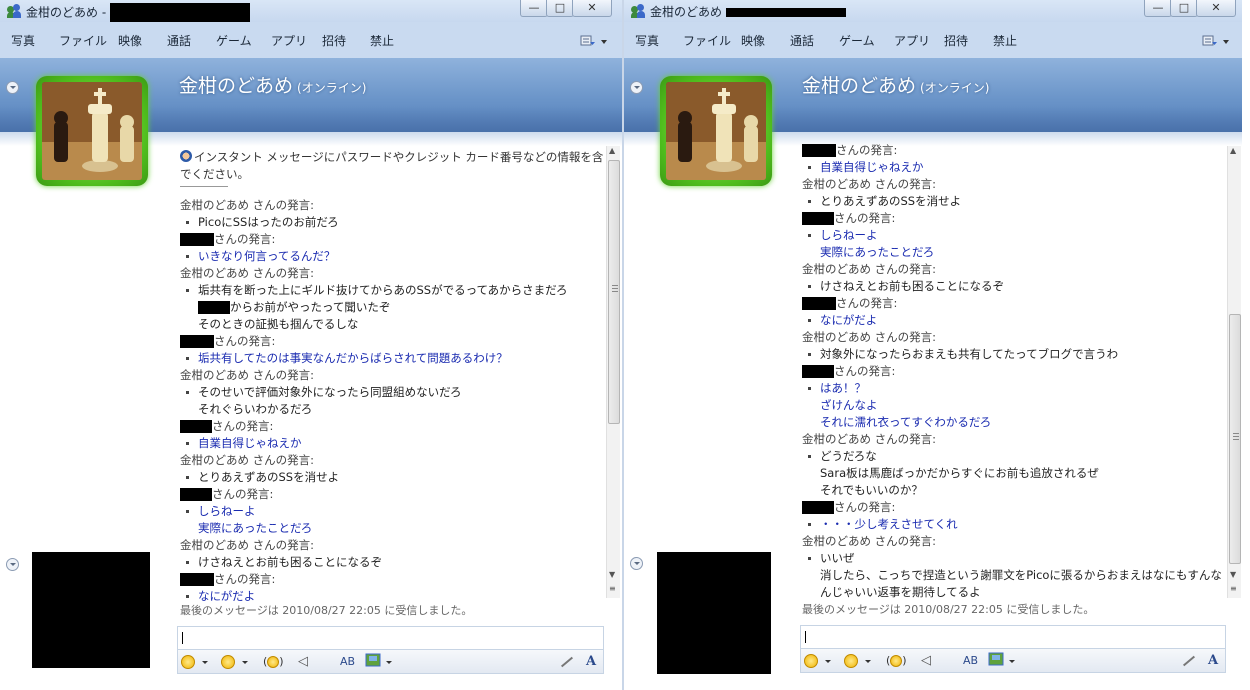  I want to click on message-text: それでもいいのか？, so click(871, 490).